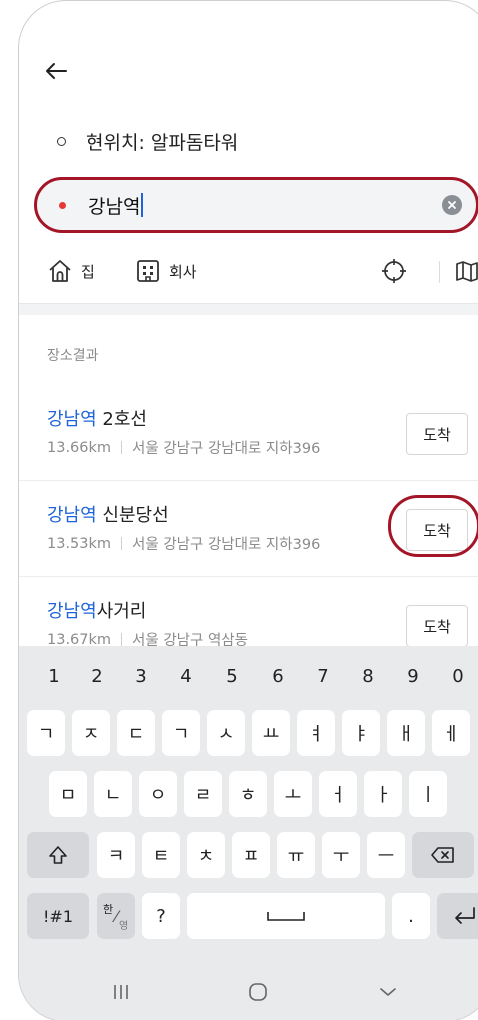 Image resolution: width=478 pixels, height=1020 pixels. I want to click on result-subtitle: 13.66km 서울 강남구 강남대로 지하396, so click(184, 448).